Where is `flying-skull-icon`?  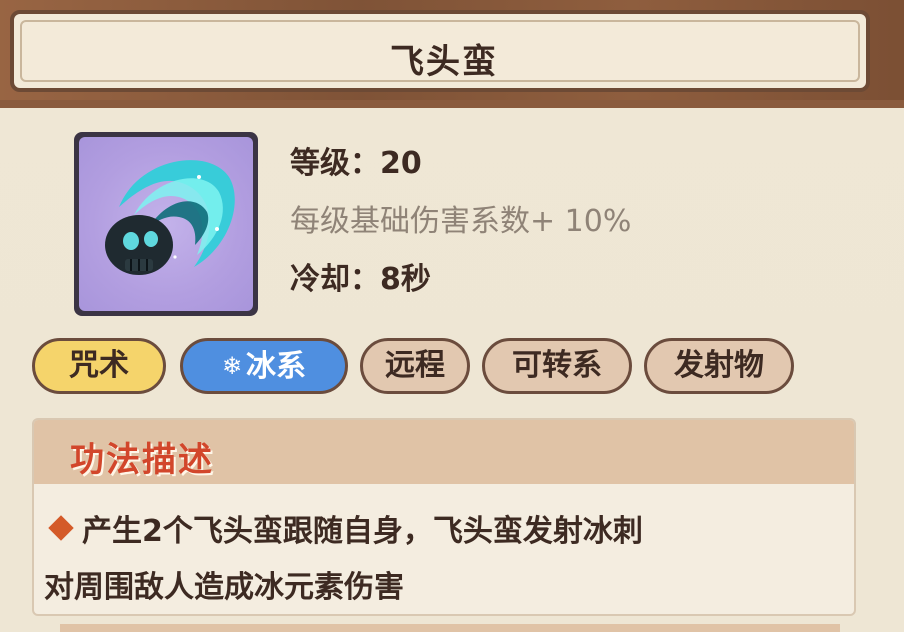 flying-skull-icon is located at coordinates (166, 224).